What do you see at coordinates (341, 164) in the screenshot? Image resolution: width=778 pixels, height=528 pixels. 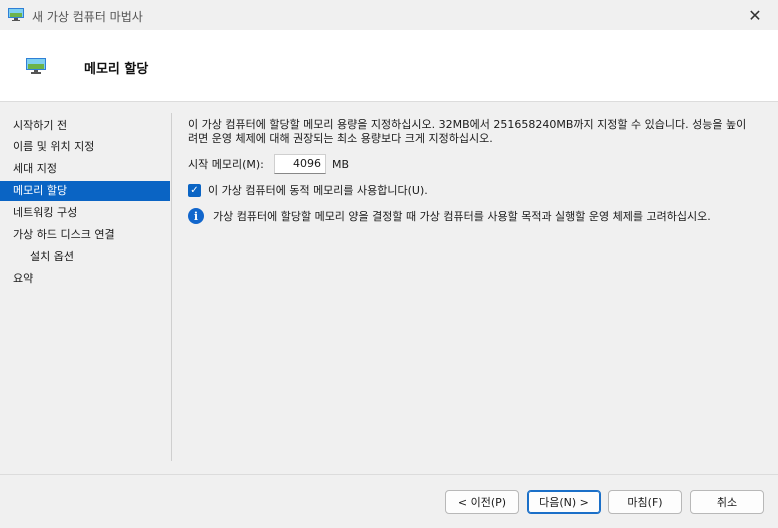 I see `startup-memory-unit: MB` at bounding box center [341, 164].